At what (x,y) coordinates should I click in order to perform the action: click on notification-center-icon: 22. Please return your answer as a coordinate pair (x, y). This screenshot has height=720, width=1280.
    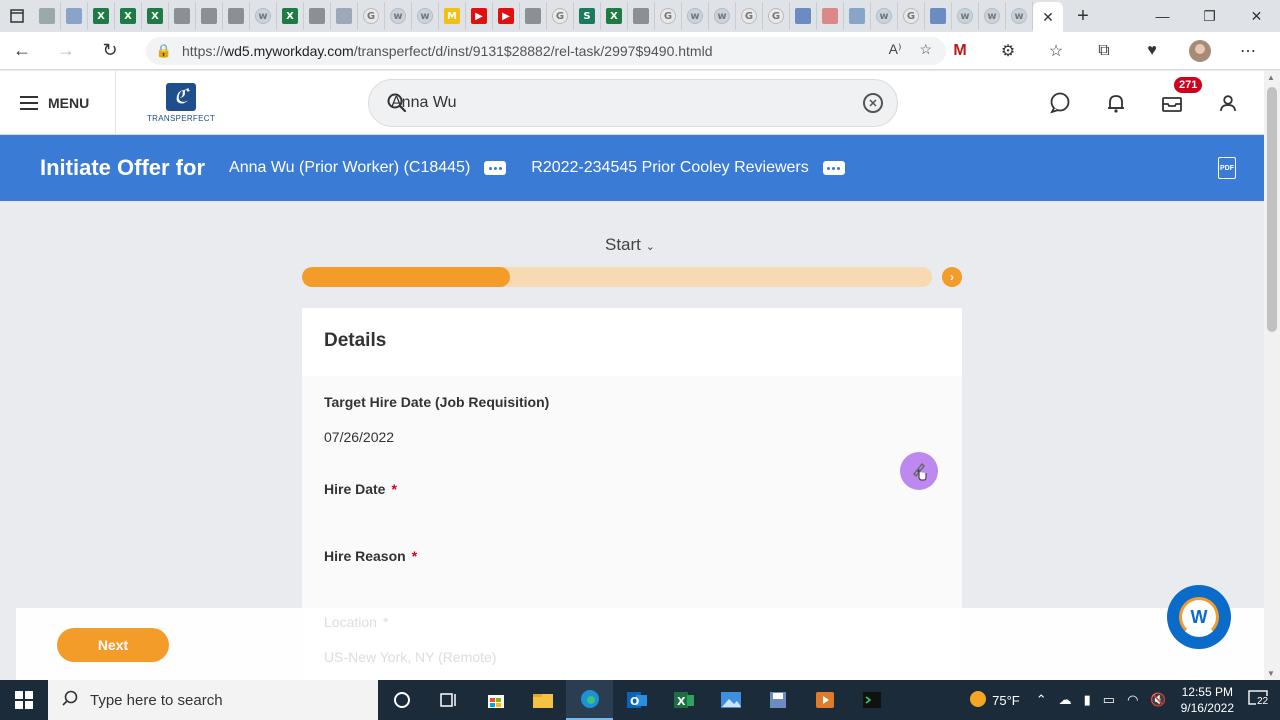
    Looking at the image, I should click on (1259, 700).